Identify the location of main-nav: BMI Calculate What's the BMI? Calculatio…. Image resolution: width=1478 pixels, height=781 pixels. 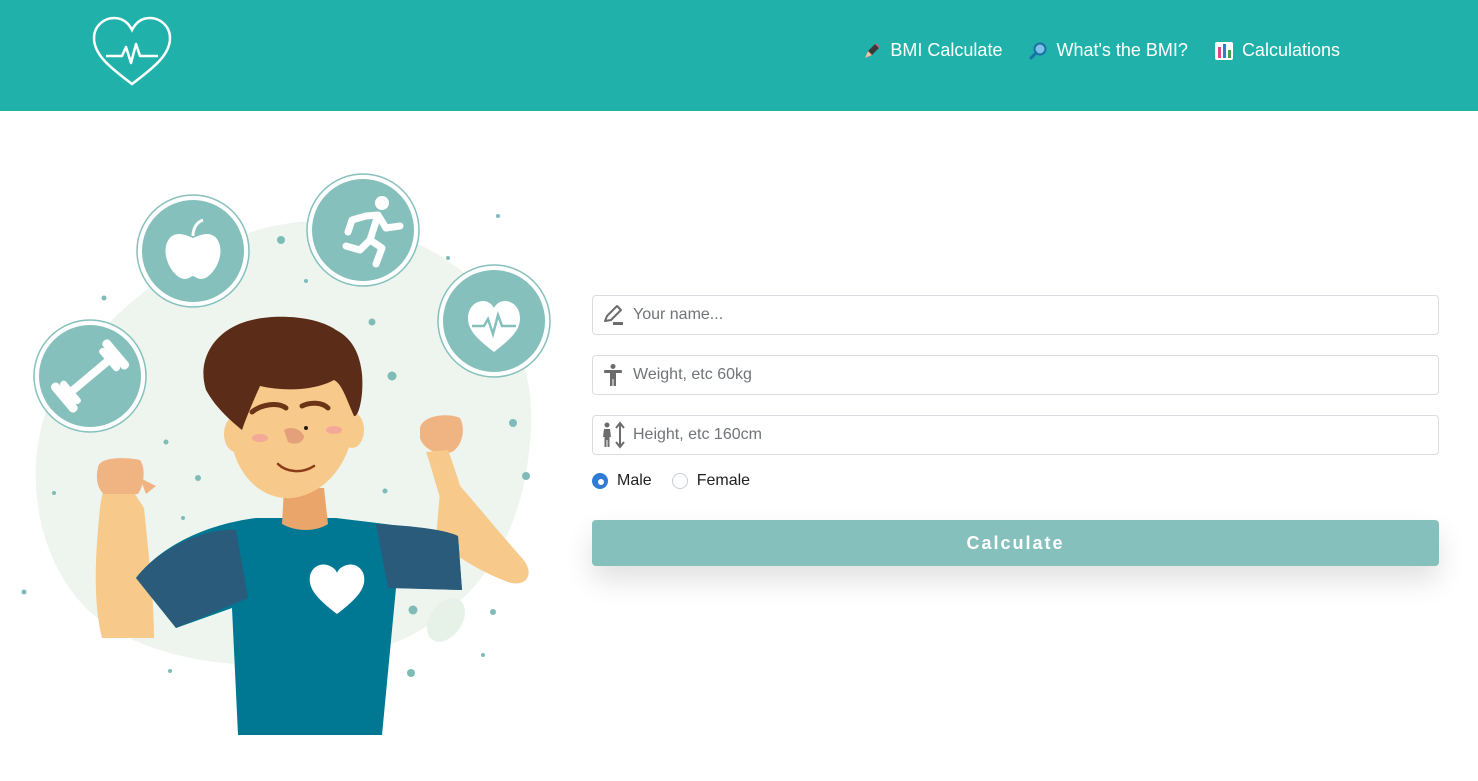
(1101, 50).